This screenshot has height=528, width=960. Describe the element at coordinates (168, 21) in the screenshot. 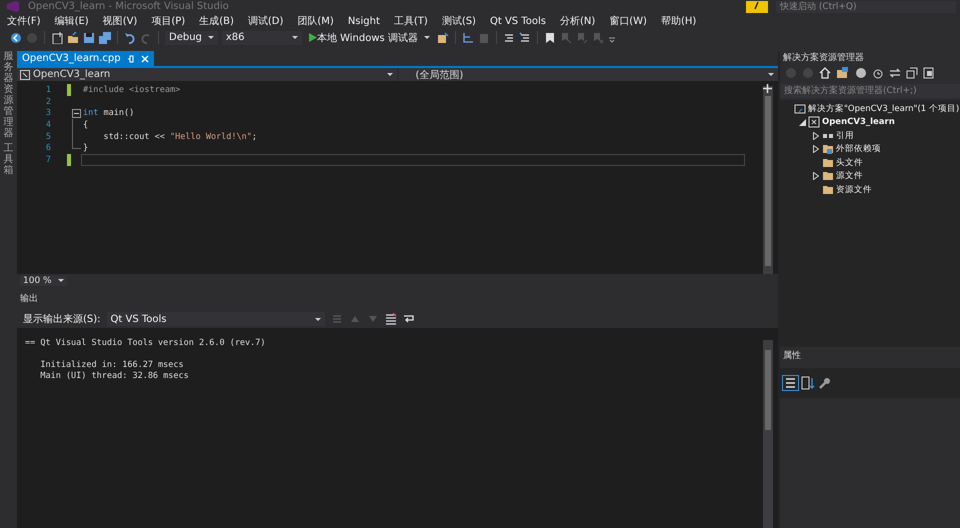

I see `menu-item: 项目(P)` at that location.